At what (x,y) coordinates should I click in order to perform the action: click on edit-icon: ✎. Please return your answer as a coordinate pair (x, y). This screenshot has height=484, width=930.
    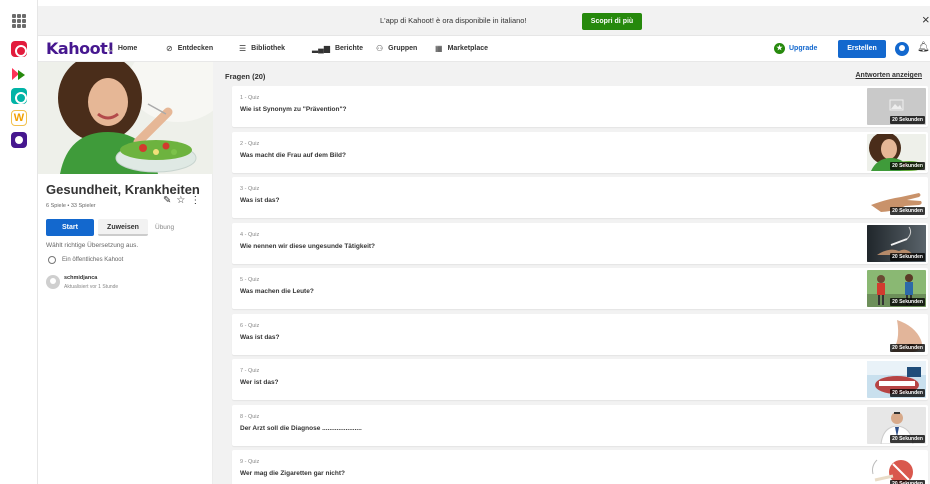
    Looking at the image, I should click on (167, 200).